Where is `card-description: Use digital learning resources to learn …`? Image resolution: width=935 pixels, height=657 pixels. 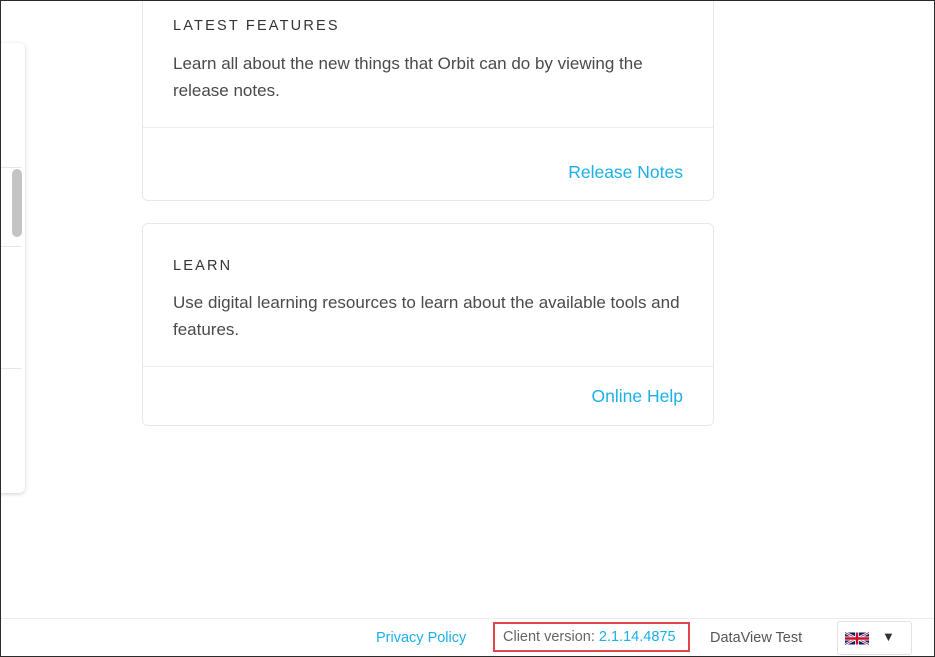 card-description: Use digital learning resources to learn … is located at coordinates (426, 316).